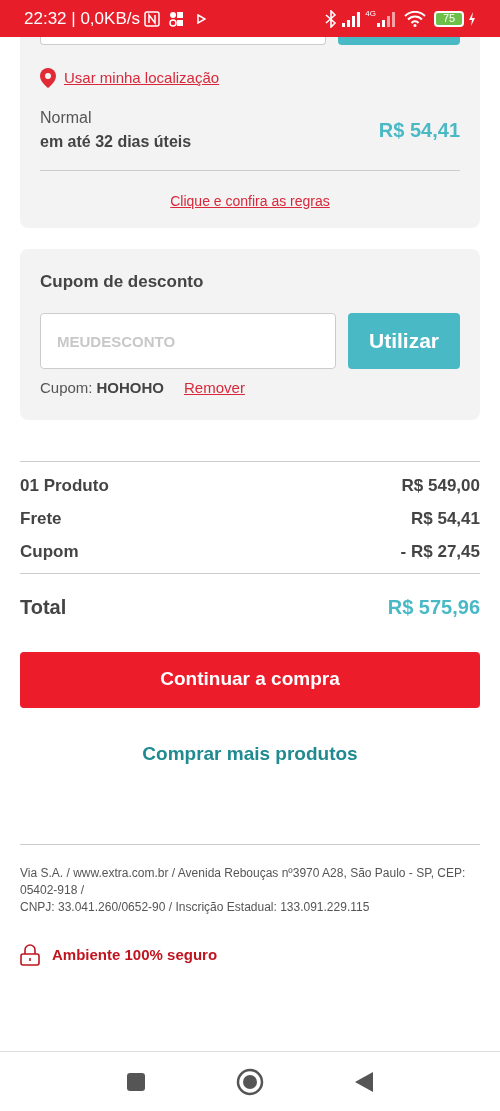 The height and width of the screenshot is (1111, 500). Describe the element at coordinates (331, 18) in the screenshot. I see `bluetooth-icon` at that location.